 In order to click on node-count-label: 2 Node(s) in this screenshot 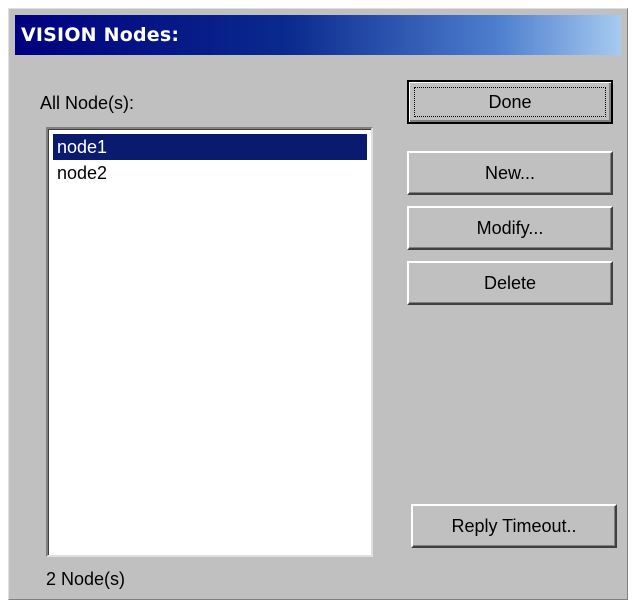, I will do `click(86, 579)`.